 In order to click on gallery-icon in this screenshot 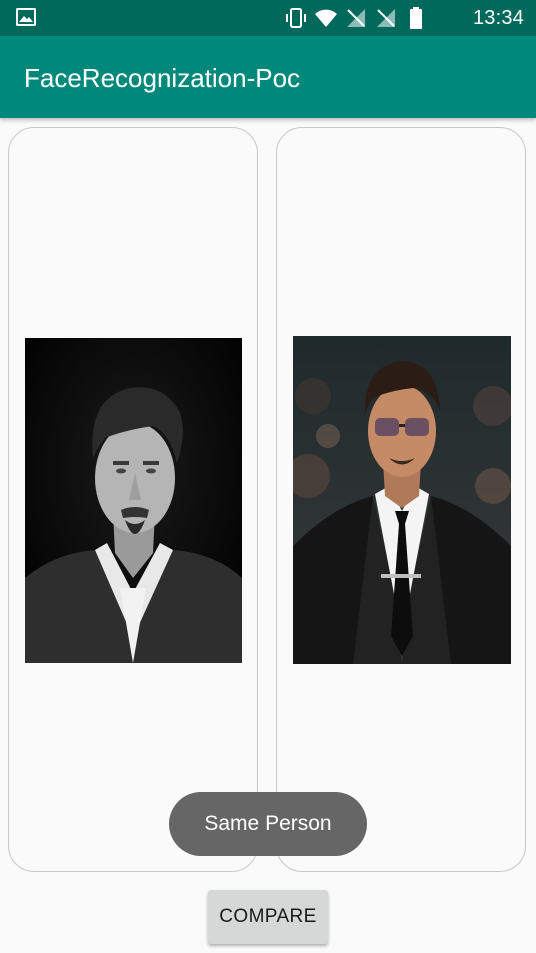, I will do `click(26, 17)`.